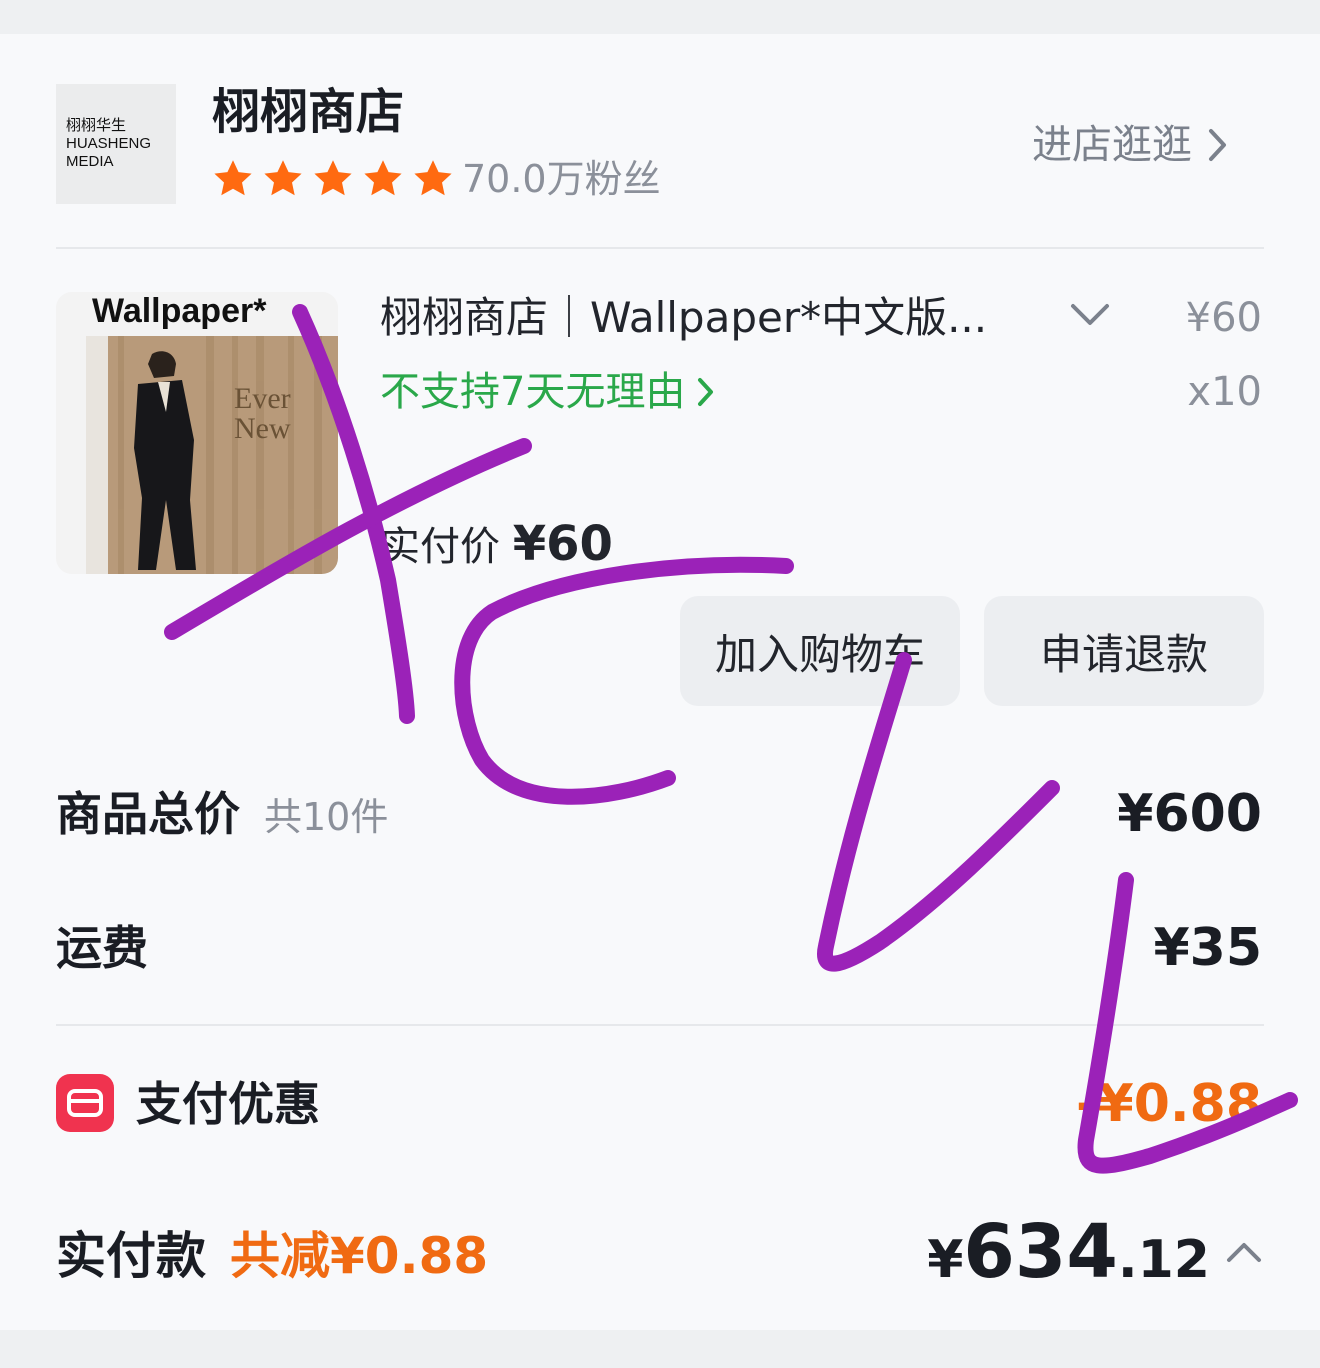 Image resolution: width=1320 pixels, height=1368 pixels. What do you see at coordinates (109, 143) in the screenshot?
I see `logo-line-2: HUASHENG` at bounding box center [109, 143].